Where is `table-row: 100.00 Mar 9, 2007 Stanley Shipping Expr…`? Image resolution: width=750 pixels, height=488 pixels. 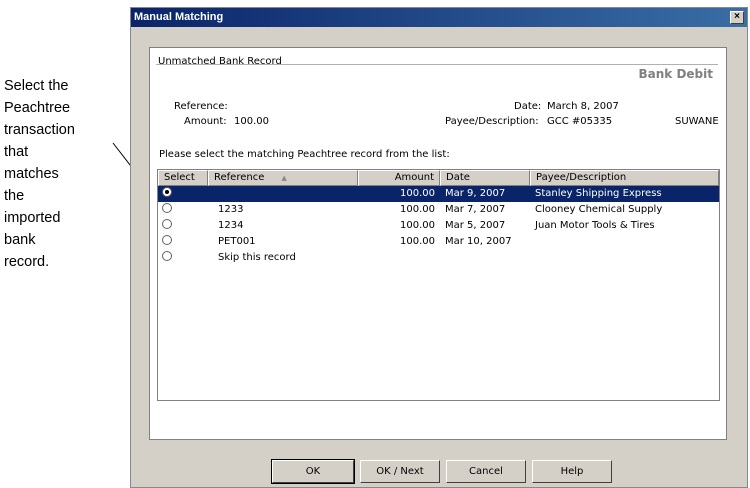 table-row: 100.00 Mar 9, 2007 Stanley Shipping Expr… is located at coordinates (438, 194).